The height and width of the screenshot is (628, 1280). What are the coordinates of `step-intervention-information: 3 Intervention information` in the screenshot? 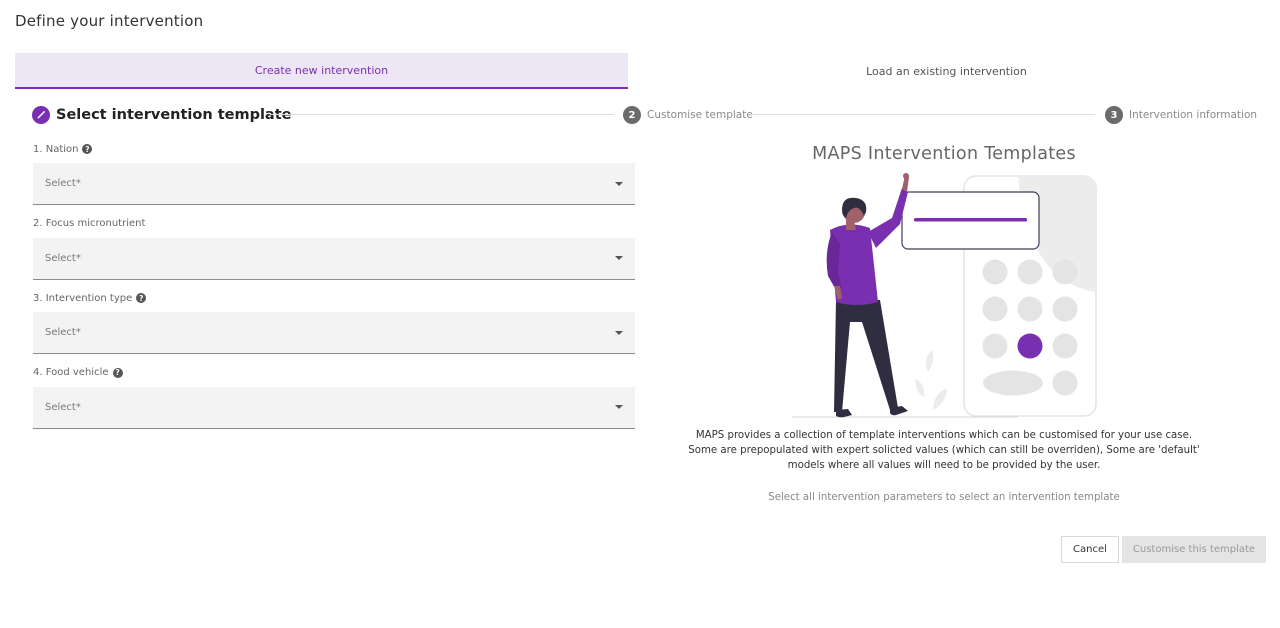 It's located at (1181, 115).